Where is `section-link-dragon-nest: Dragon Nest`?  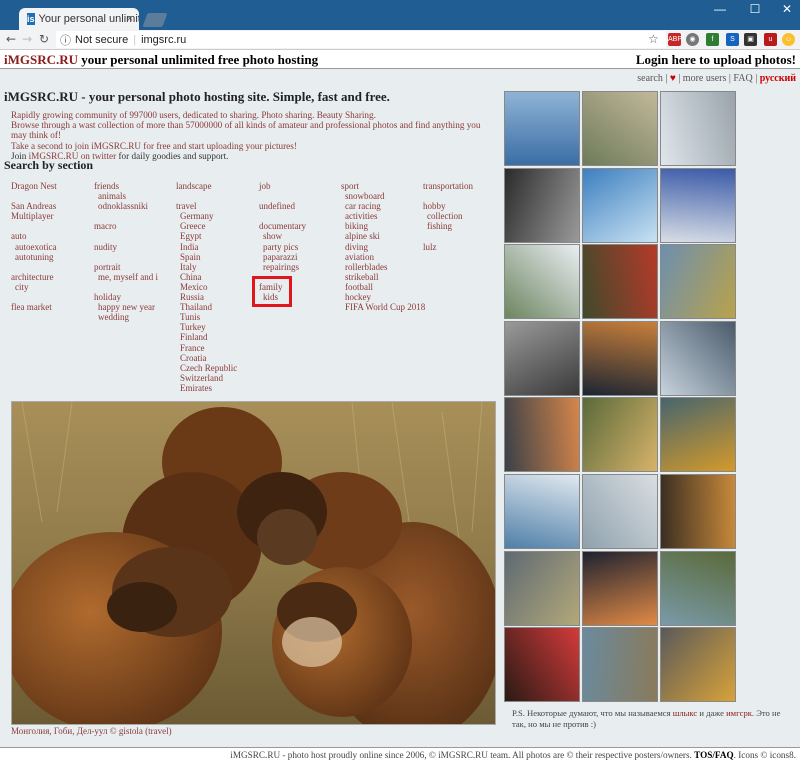 section-link-dragon-nest: Dragon Nest is located at coordinates (34, 186).